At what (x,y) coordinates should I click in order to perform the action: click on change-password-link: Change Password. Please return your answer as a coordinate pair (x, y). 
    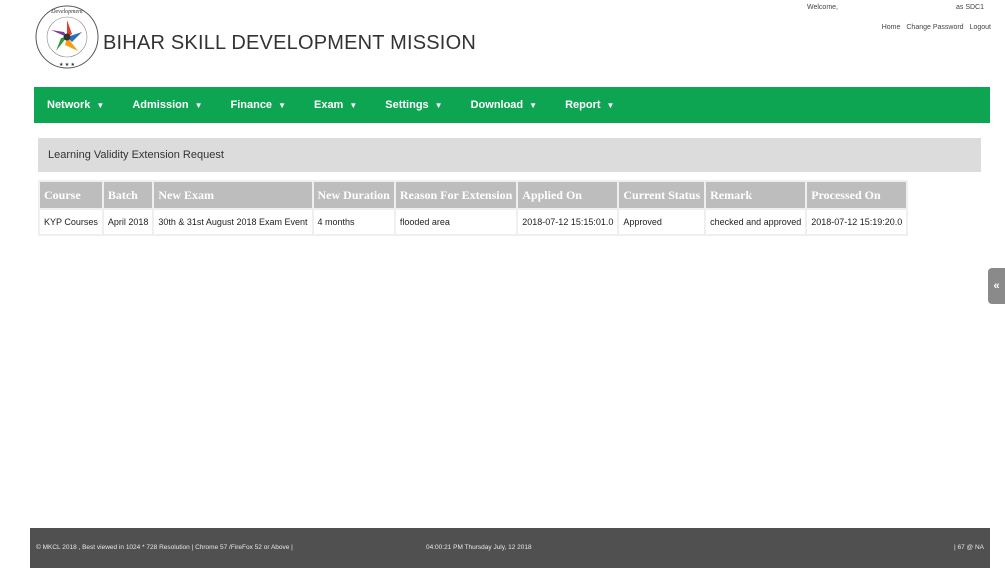
    Looking at the image, I should click on (934, 27).